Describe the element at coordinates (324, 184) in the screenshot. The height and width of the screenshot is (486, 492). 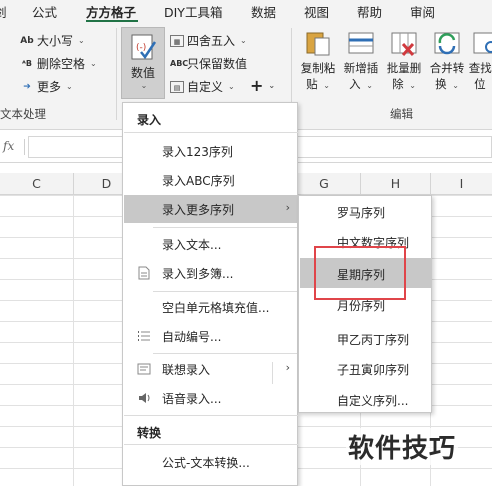
I see `column-header-g: G` at that location.